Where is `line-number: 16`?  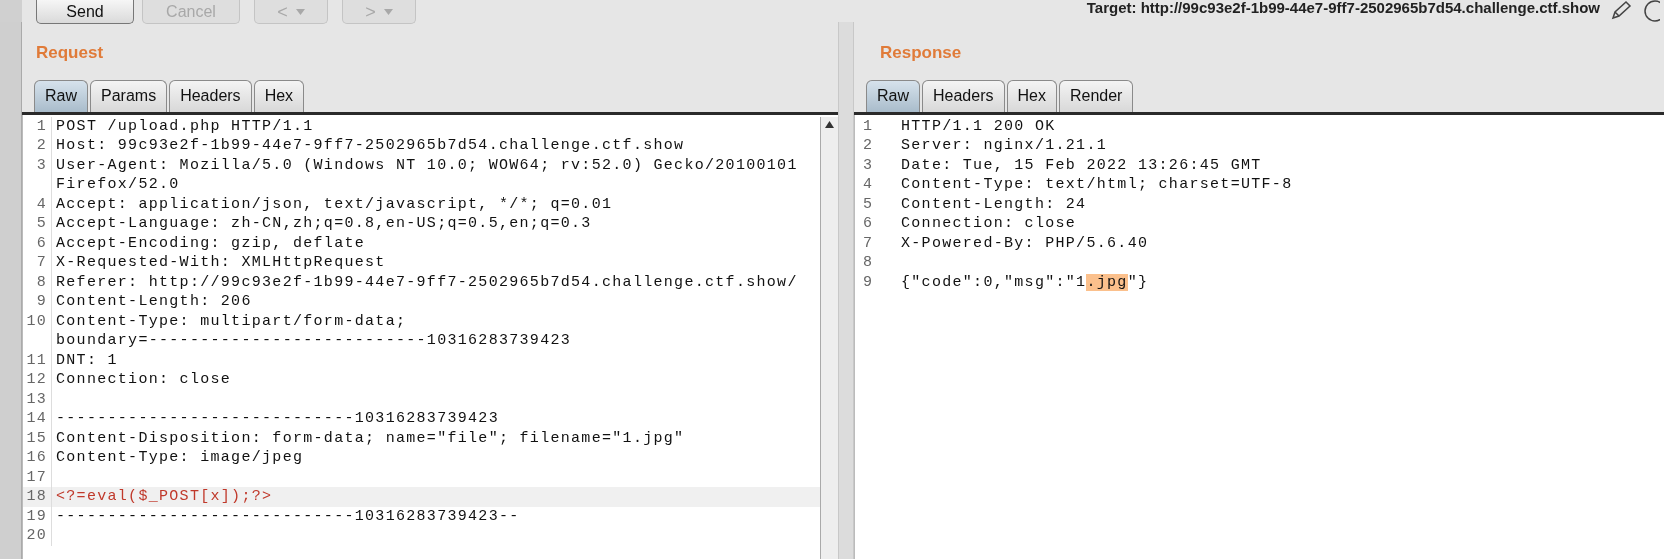
line-number: 16 is located at coordinates (36, 458).